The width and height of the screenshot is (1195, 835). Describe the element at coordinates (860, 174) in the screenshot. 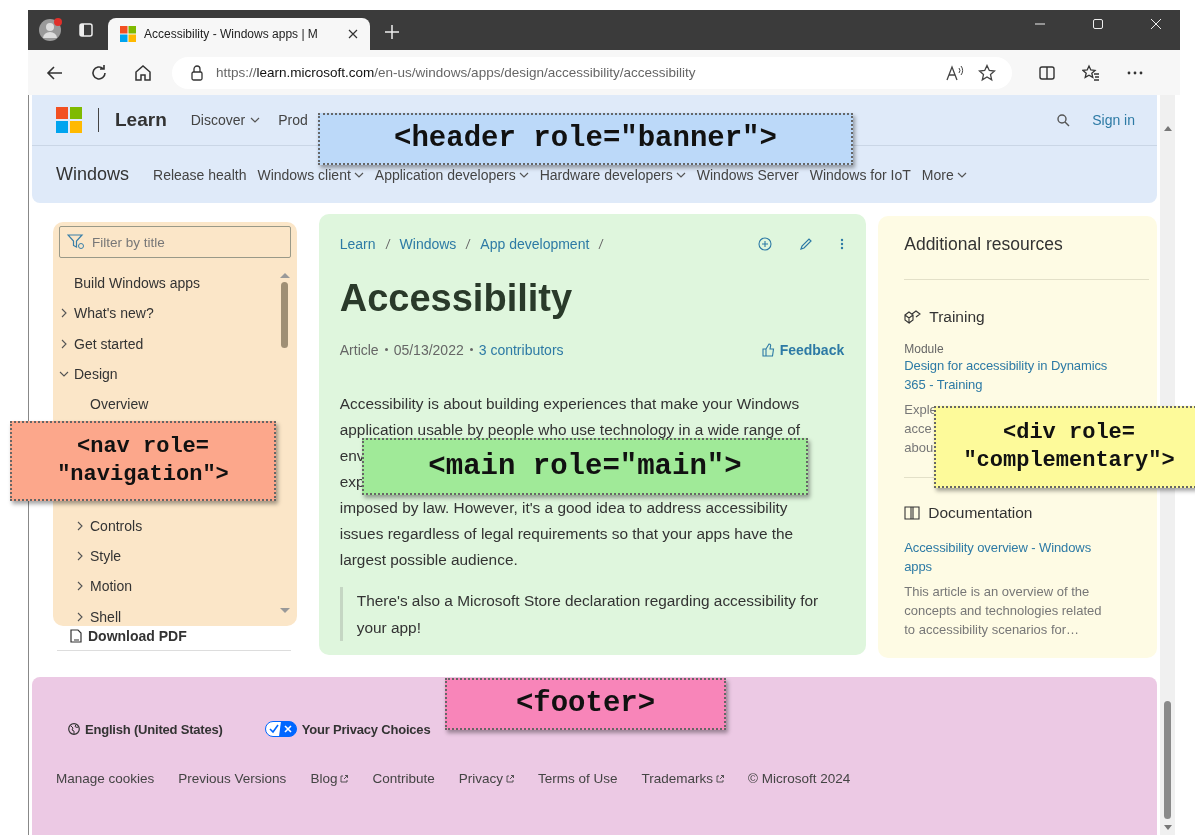

I see `nav-link: Windows for IoT` at that location.